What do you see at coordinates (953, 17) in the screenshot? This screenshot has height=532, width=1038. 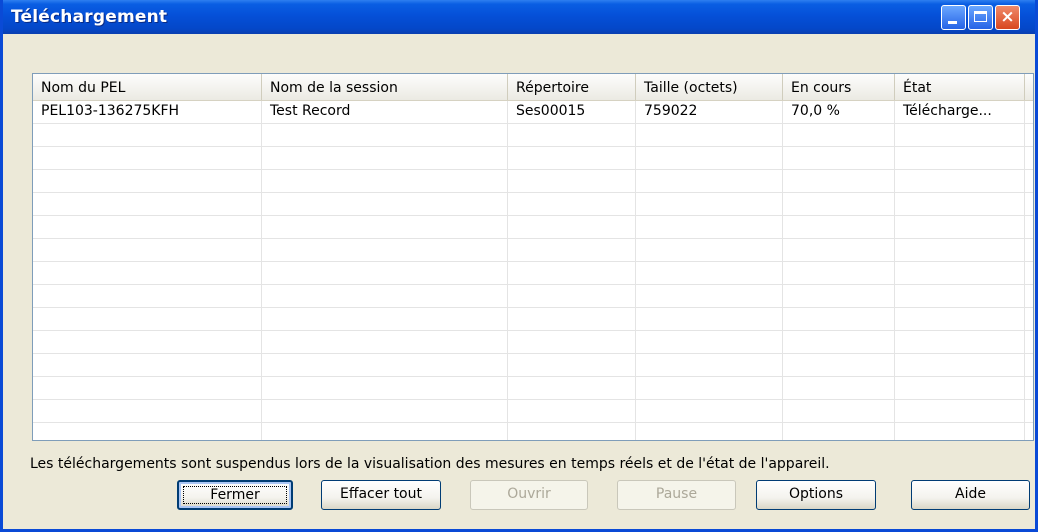 I see `minimize-button` at bounding box center [953, 17].